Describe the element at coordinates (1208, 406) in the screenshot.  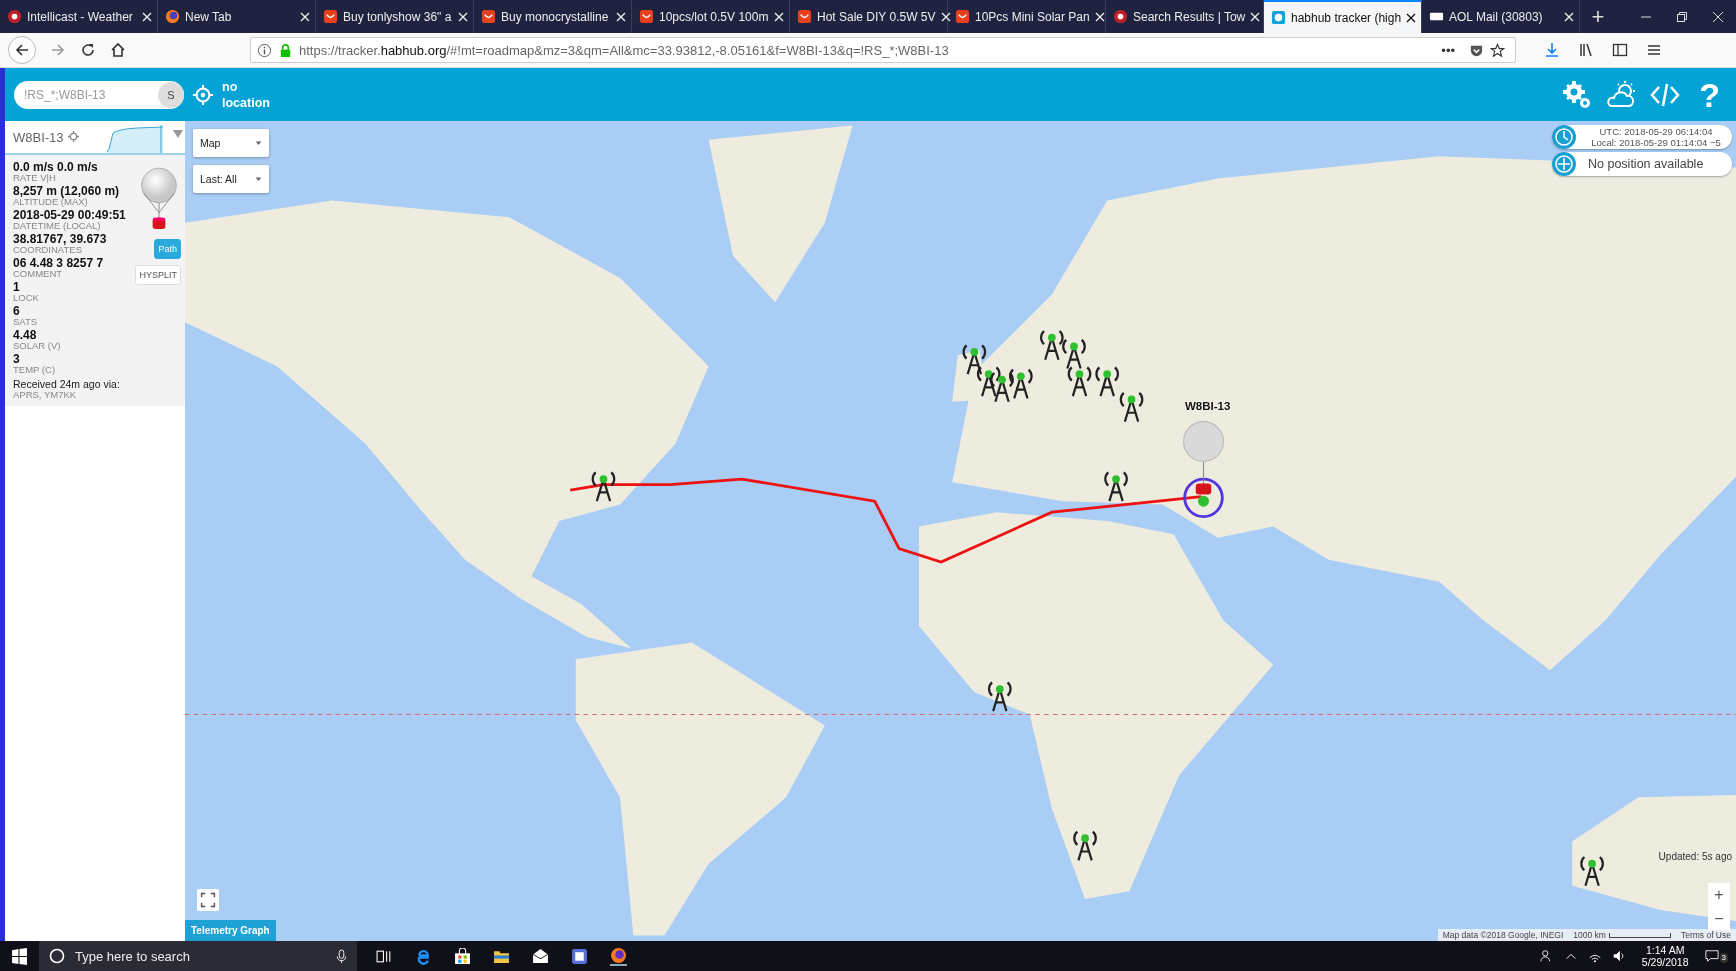
I see `marker-label: W8BI-13` at that location.